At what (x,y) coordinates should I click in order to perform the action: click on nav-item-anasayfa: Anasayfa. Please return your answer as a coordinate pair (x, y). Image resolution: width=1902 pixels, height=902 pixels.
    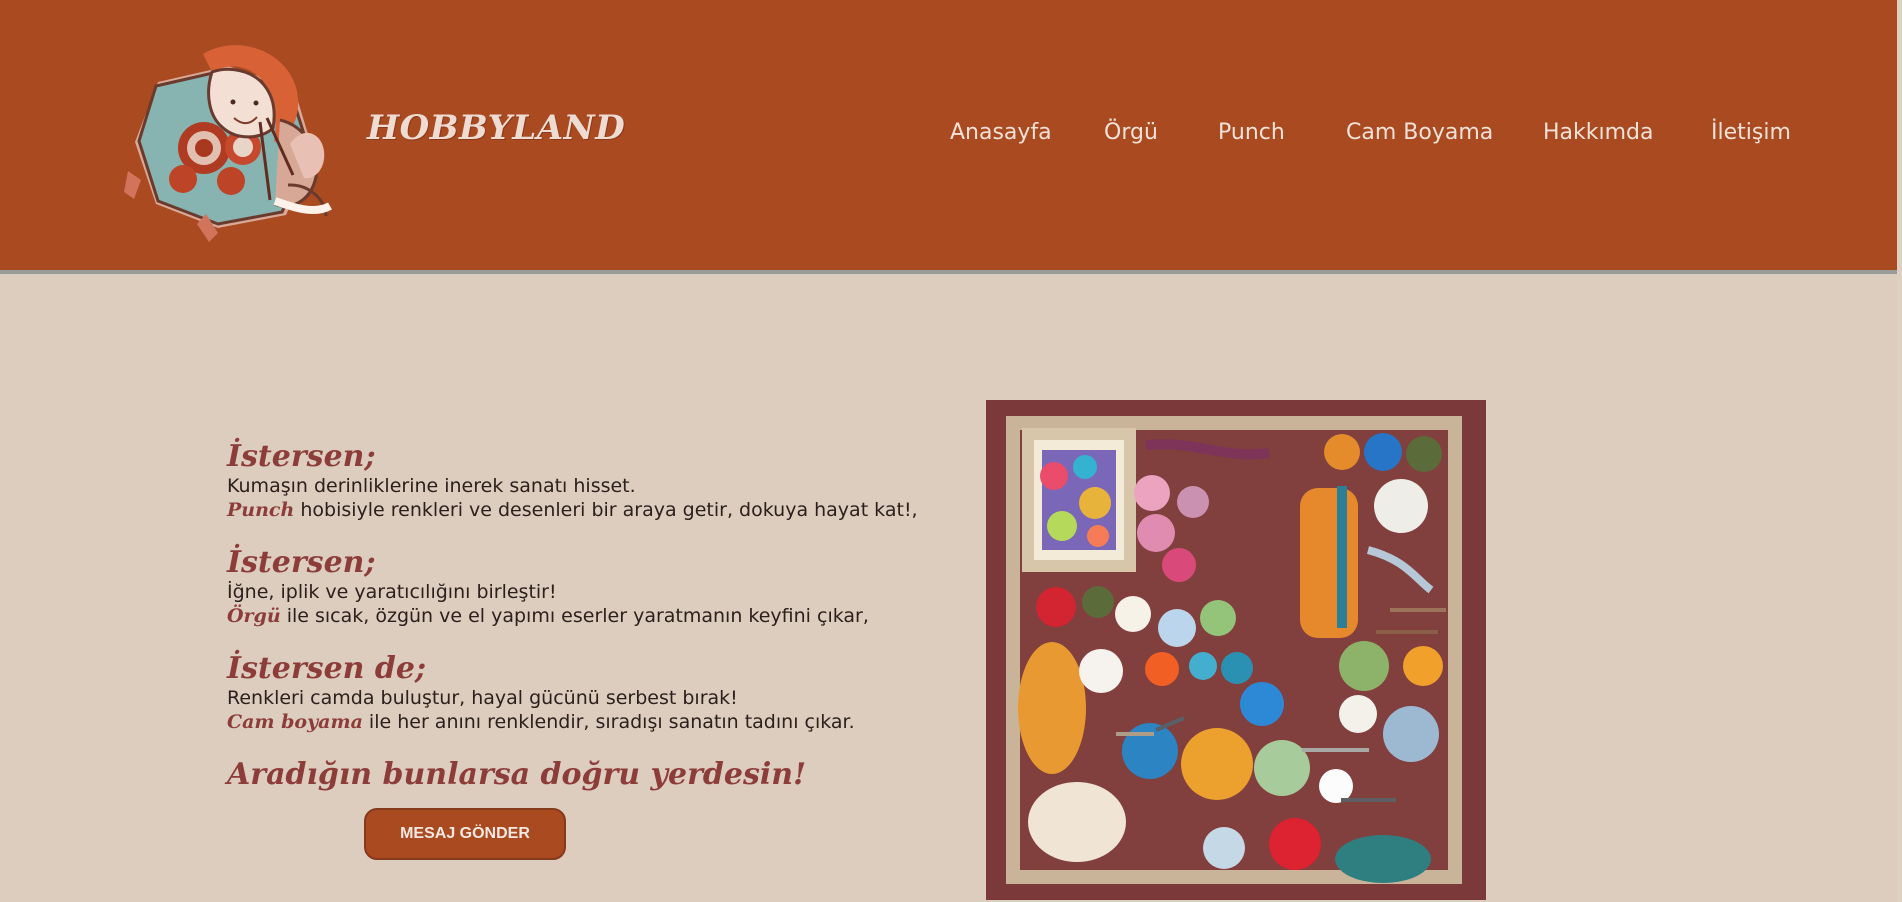
    Looking at the image, I should click on (1001, 132).